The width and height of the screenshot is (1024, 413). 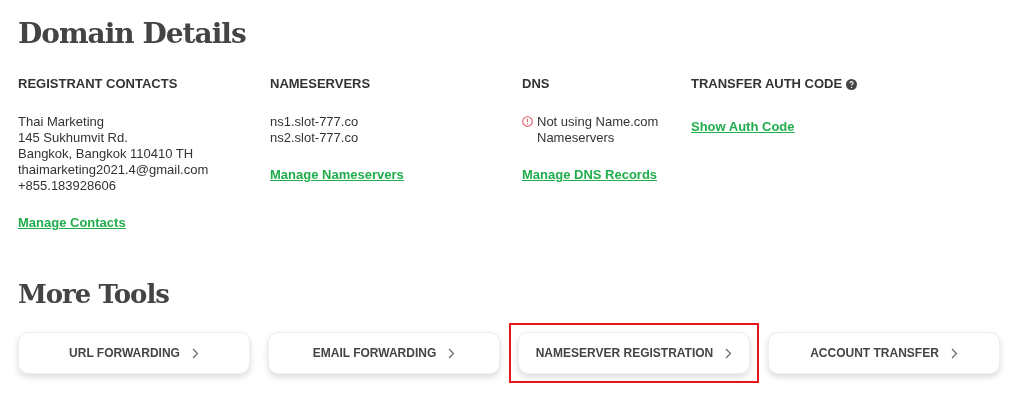 I want to click on detail-text: +855.183928606, so click(x=67, y=186).